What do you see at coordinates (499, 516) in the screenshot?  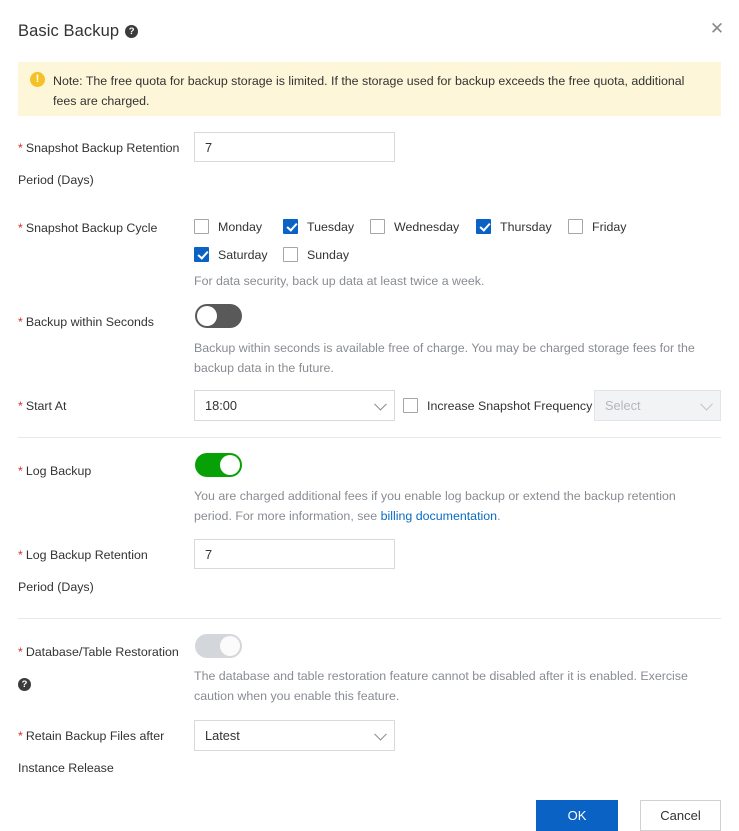 I see `log-backup-hint-period: .` at bounding box center [499, 516].